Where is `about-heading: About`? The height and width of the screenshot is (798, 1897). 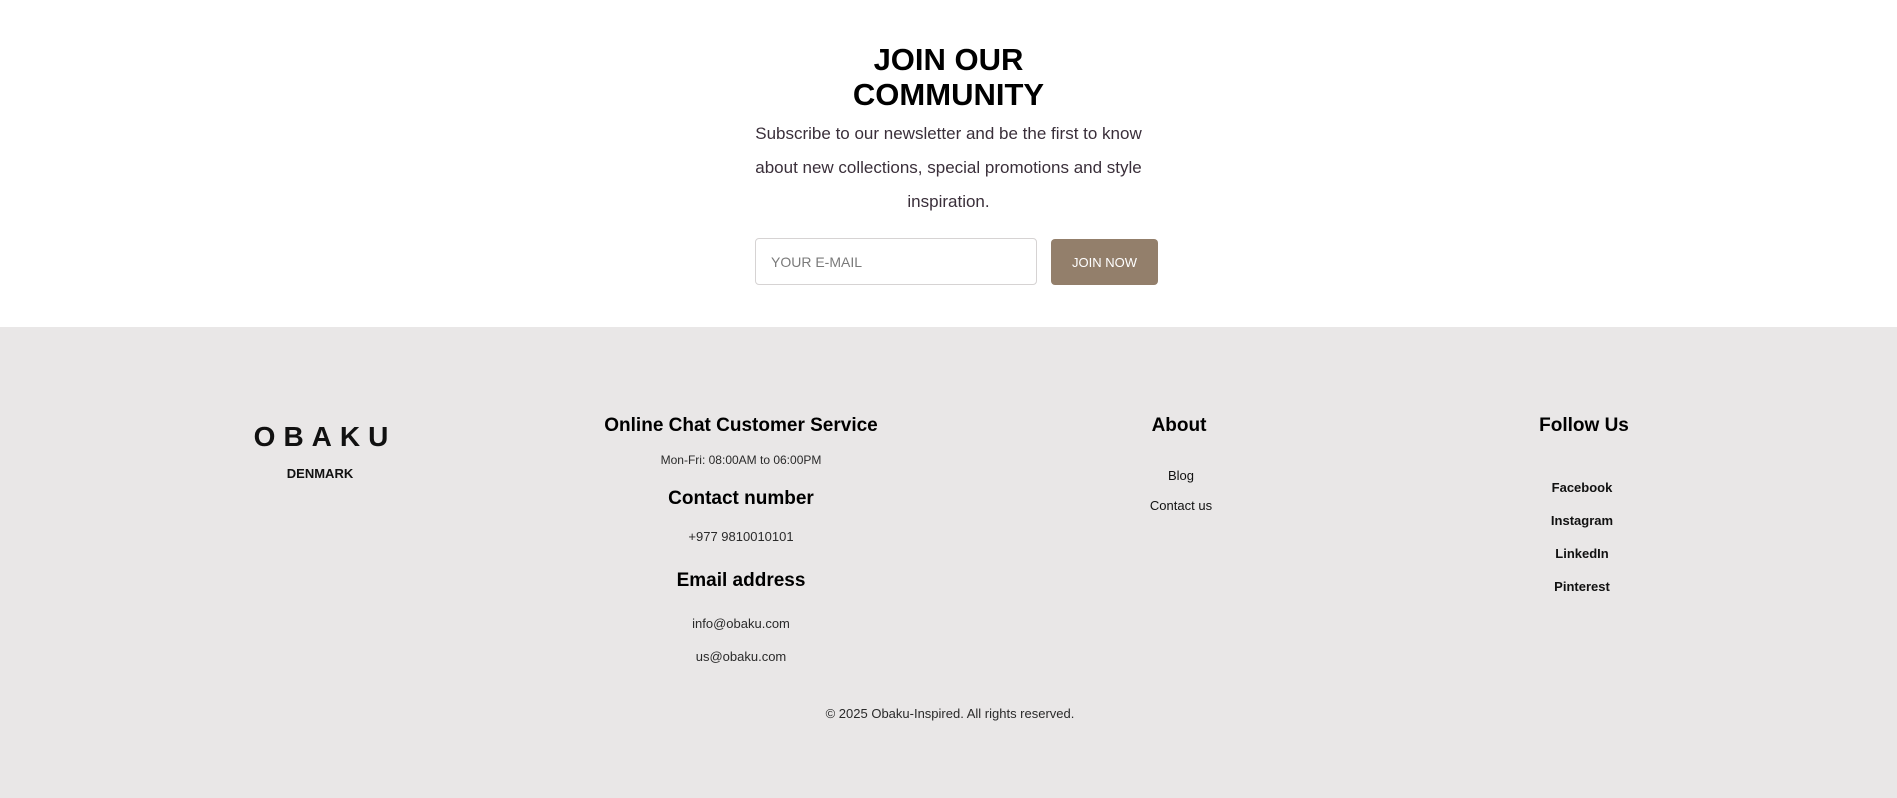 about-heading: About is located at coordinates (1179, 425).